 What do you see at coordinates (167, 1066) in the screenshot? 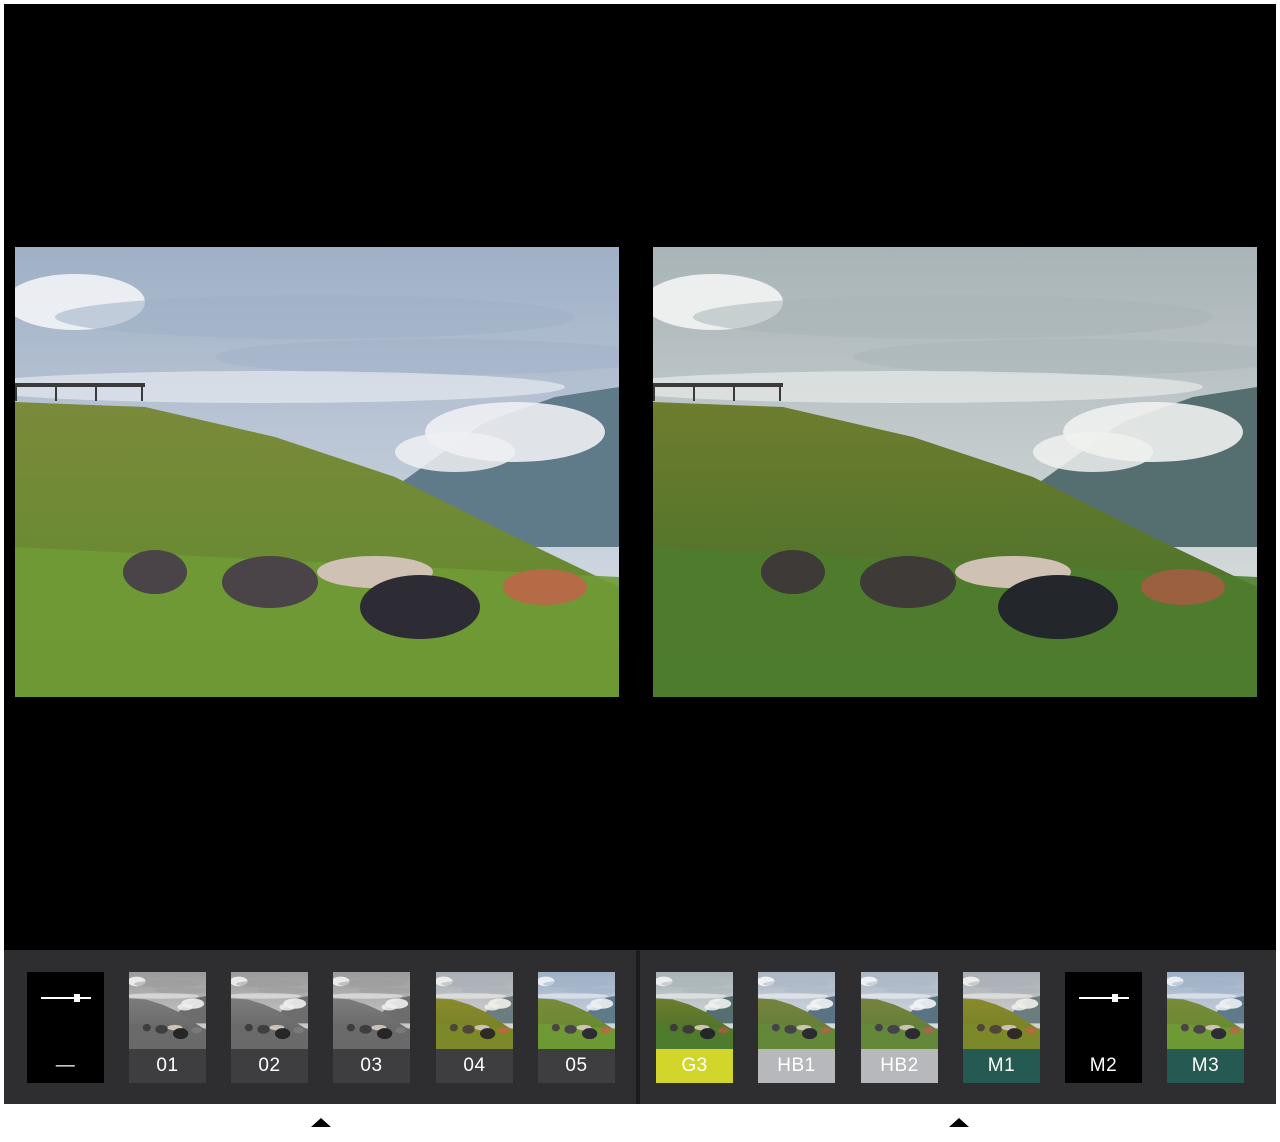
I see `filter-thumb-label: 01` at bounding box center [167, 1066].